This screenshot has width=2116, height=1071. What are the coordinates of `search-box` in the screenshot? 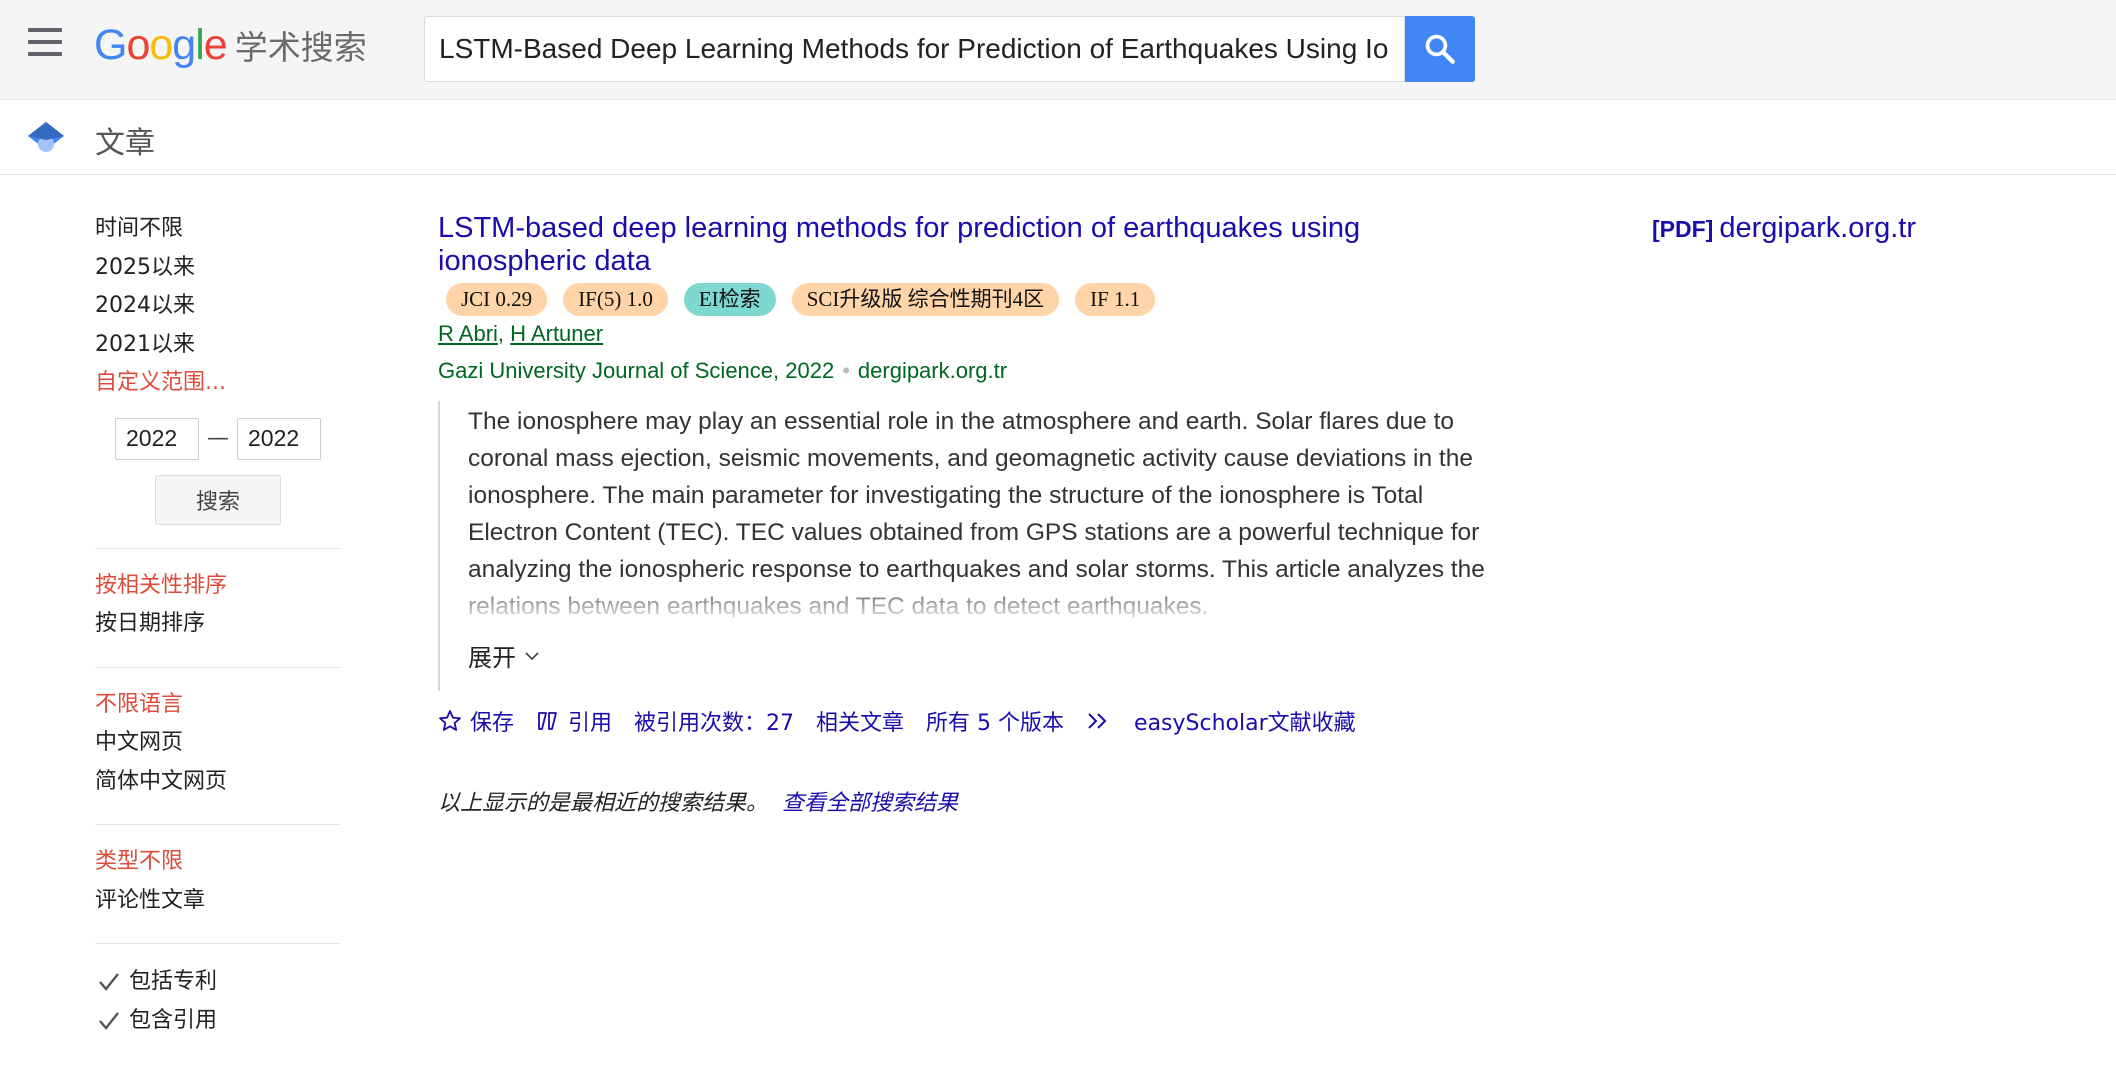 It's located at (914, 49).